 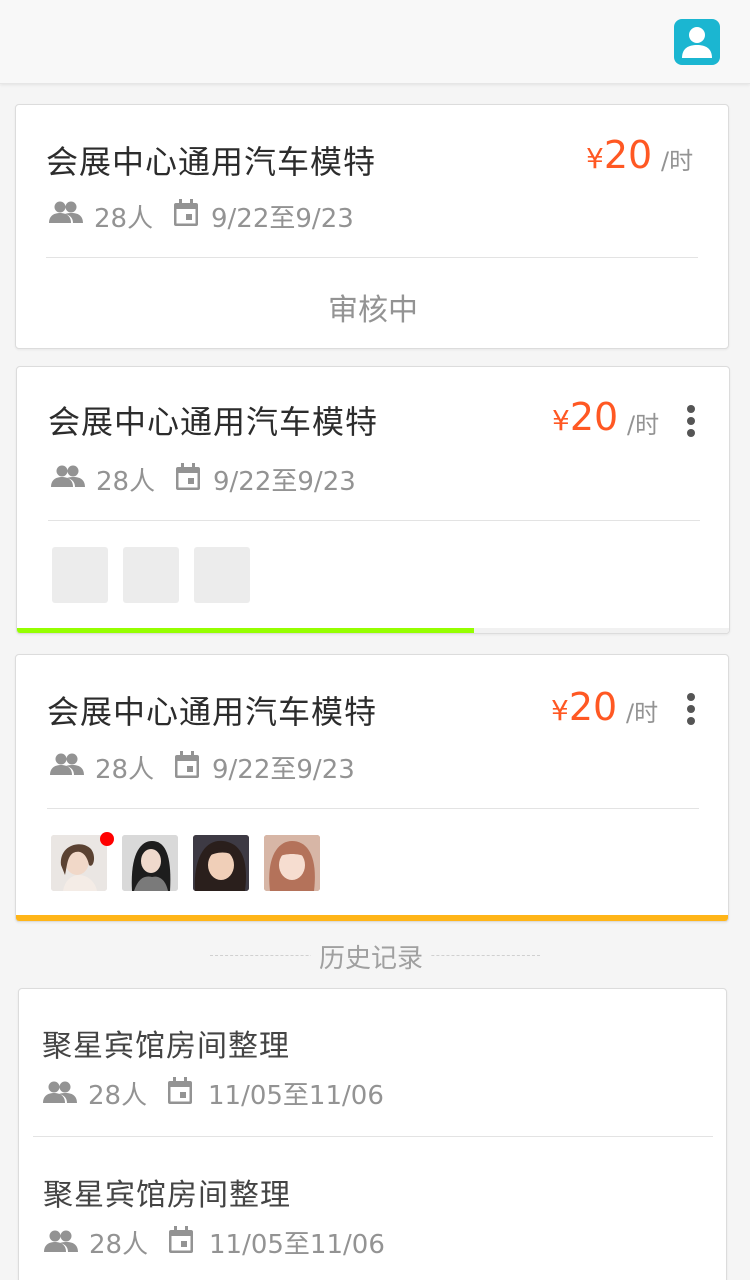 I want to click on status-label: 审核中, so click(x=373, y=310).